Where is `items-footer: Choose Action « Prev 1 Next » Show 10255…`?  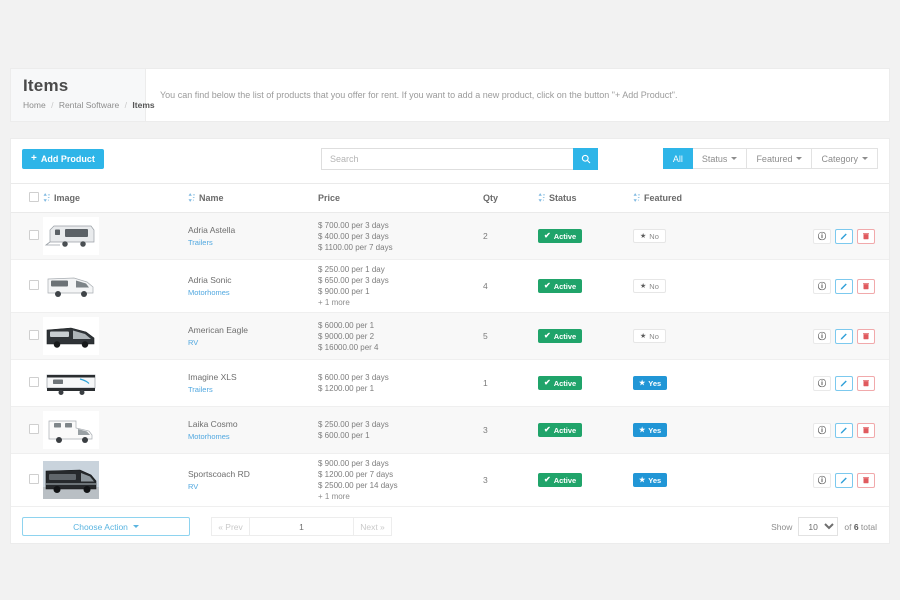 items-footer: Choose Action « Prev 1 Next » Show 10255… is located at coordinates (450, 527).